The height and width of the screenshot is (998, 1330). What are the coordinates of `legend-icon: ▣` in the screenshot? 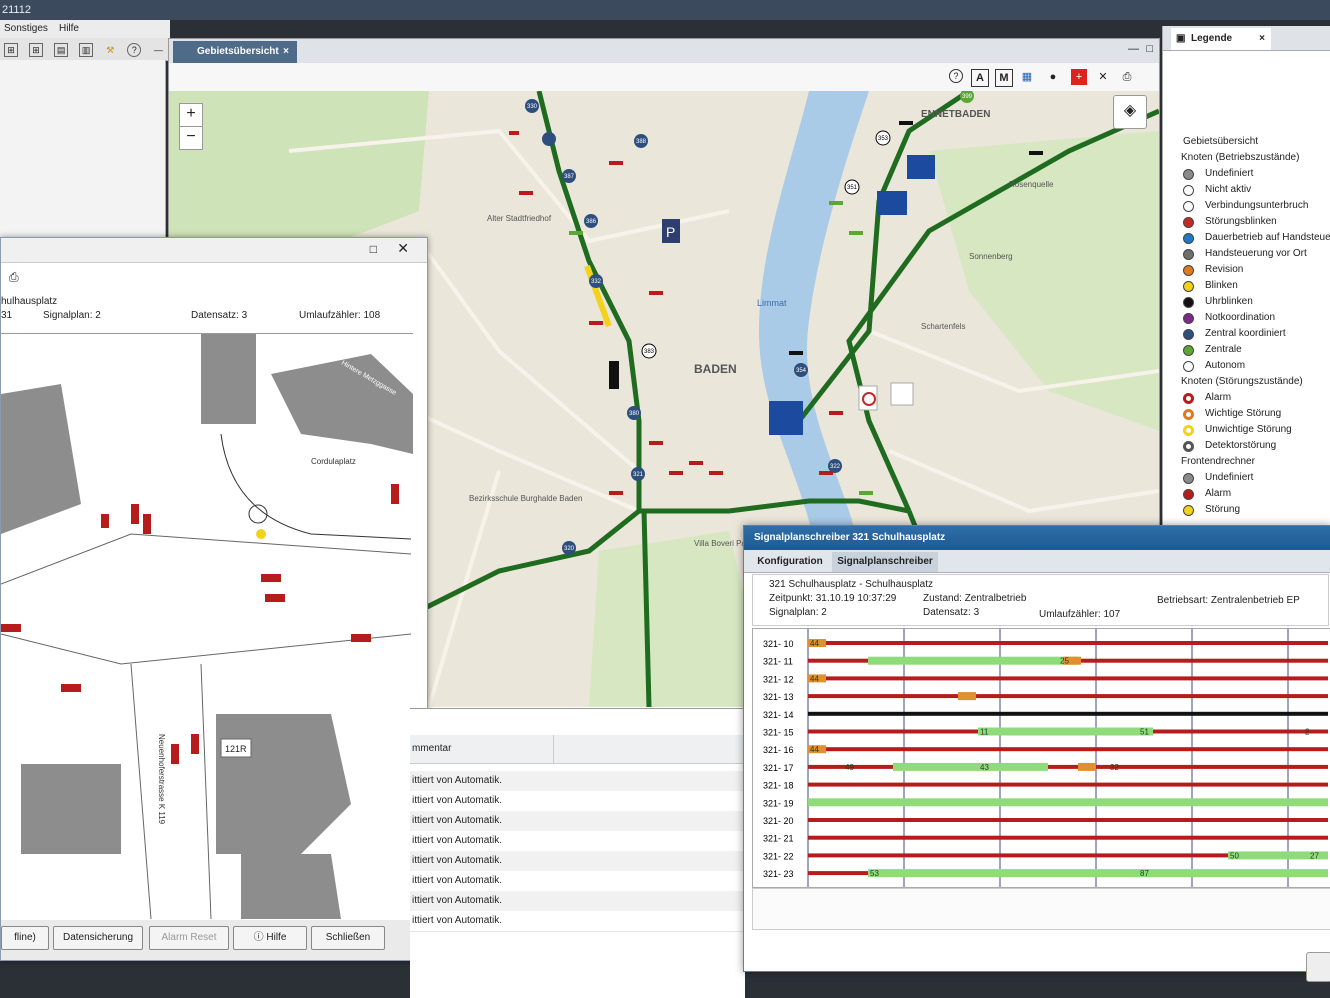 It's located at (1181, 38).